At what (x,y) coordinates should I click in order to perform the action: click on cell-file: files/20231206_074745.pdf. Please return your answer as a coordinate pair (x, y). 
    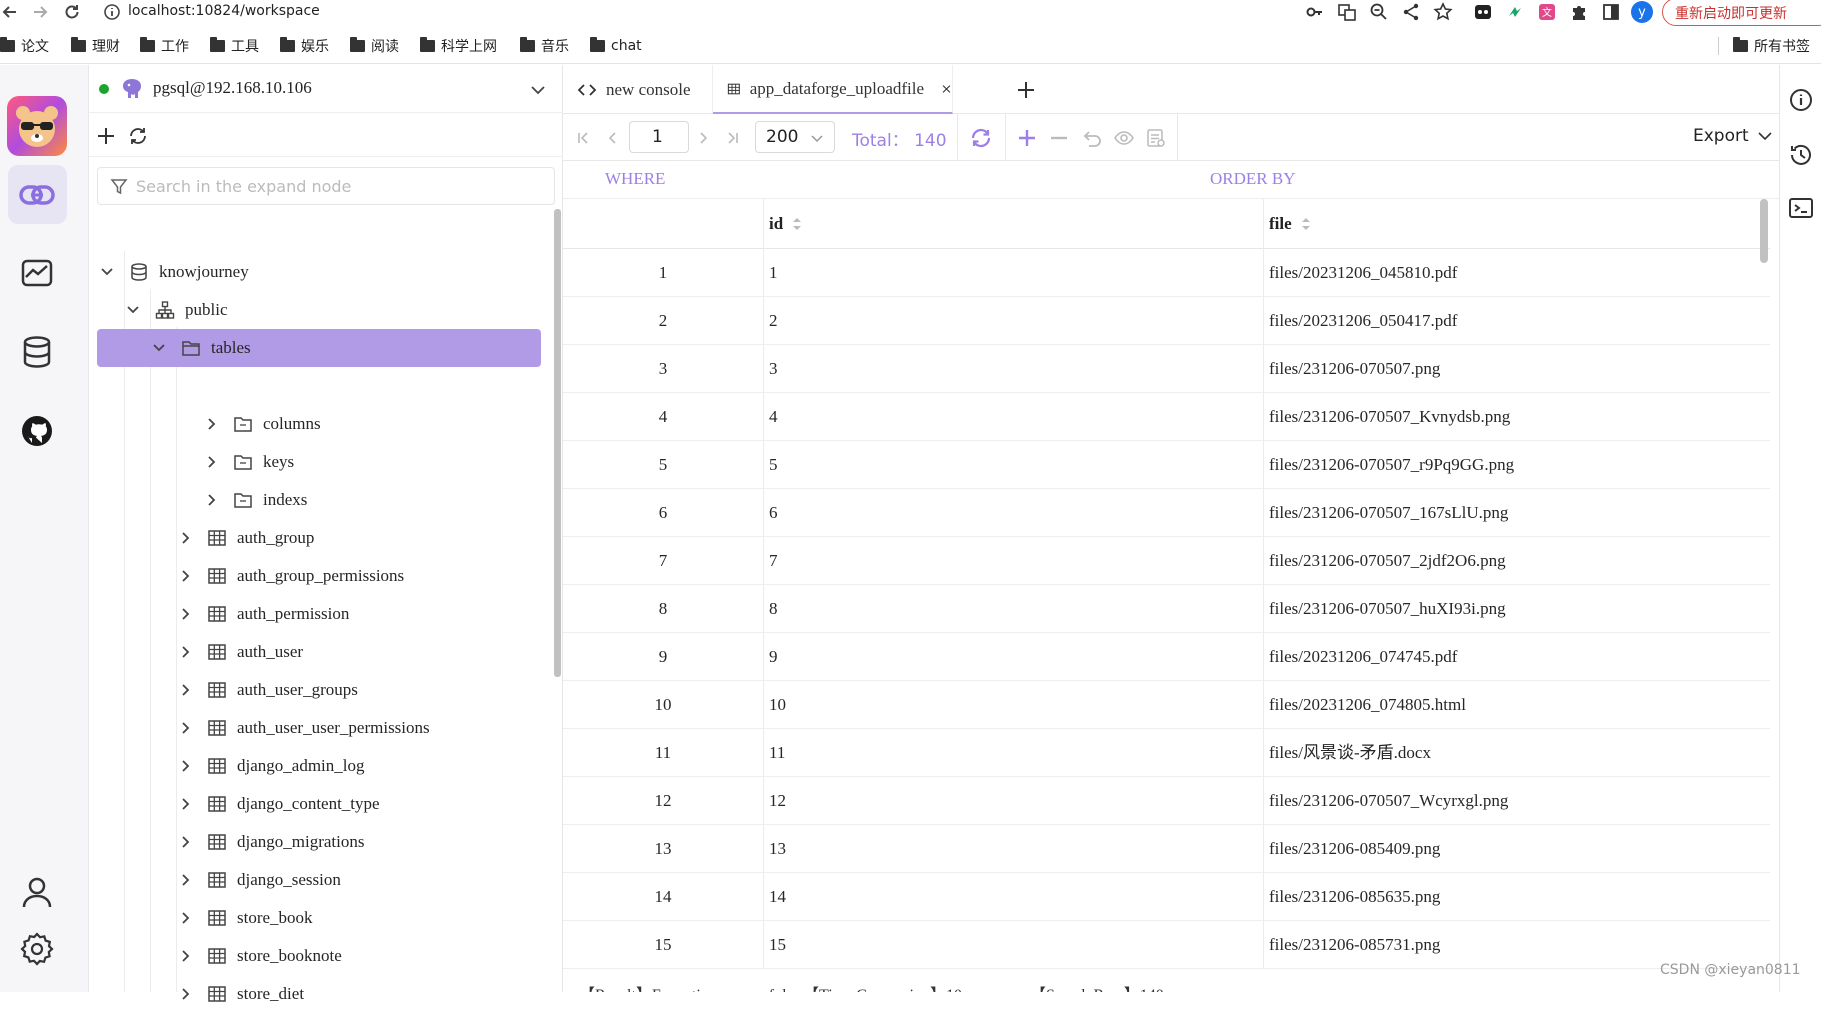
    Looking at the image, I should click on (1363, 657).